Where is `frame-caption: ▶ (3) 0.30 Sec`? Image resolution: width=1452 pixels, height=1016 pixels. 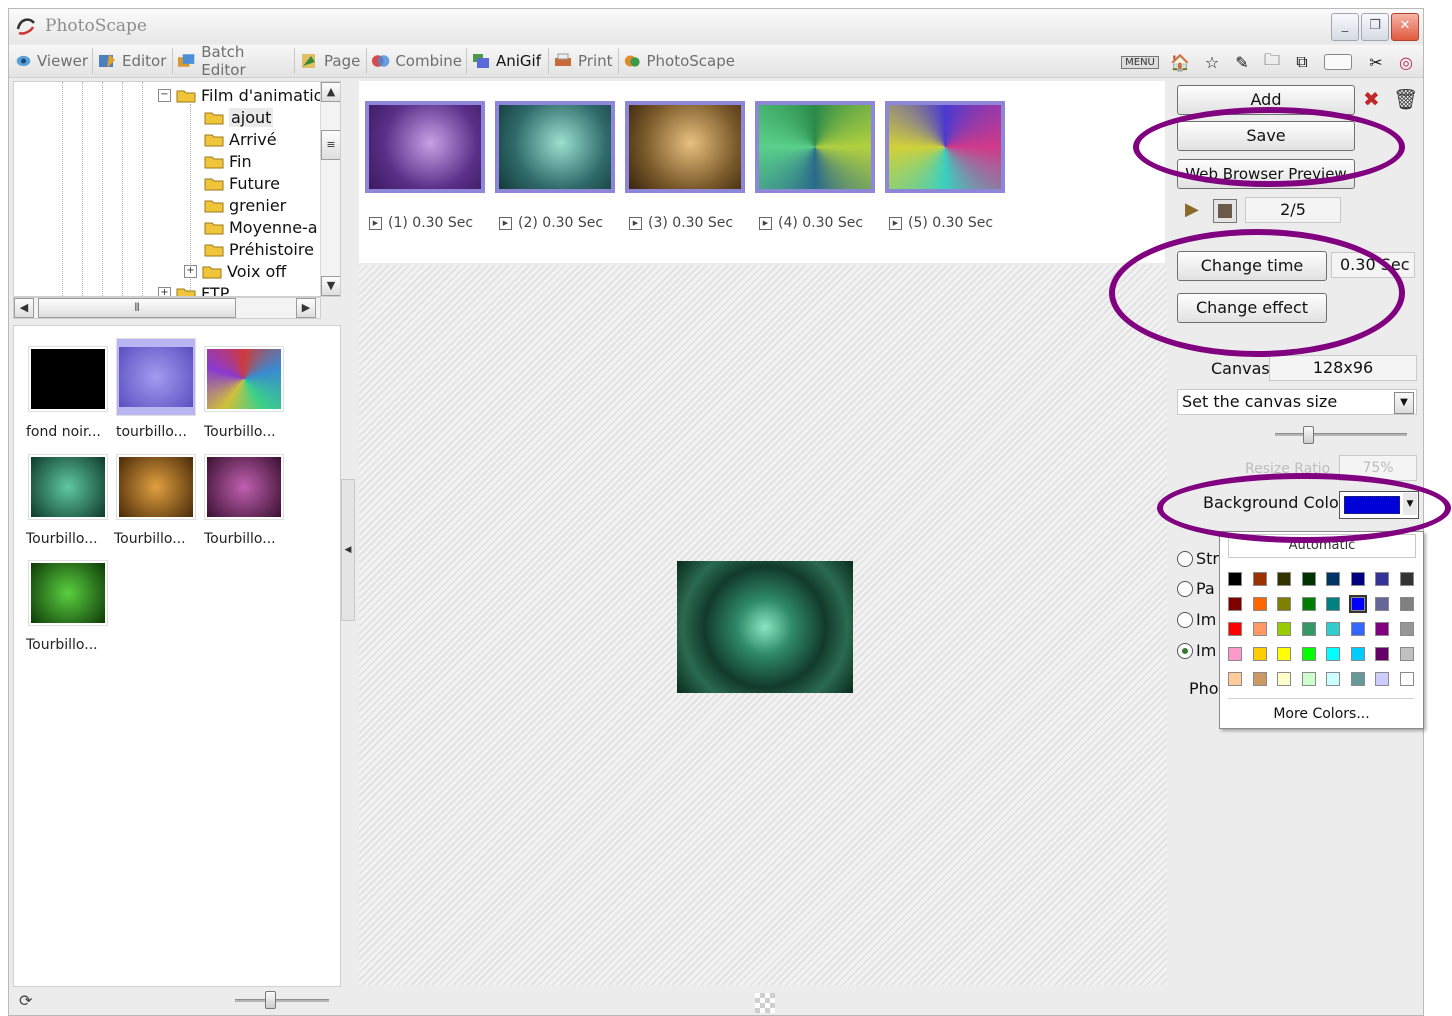
frame-caption: ▶ (3) 0.30 Sec is located at coordinates (681, 223).